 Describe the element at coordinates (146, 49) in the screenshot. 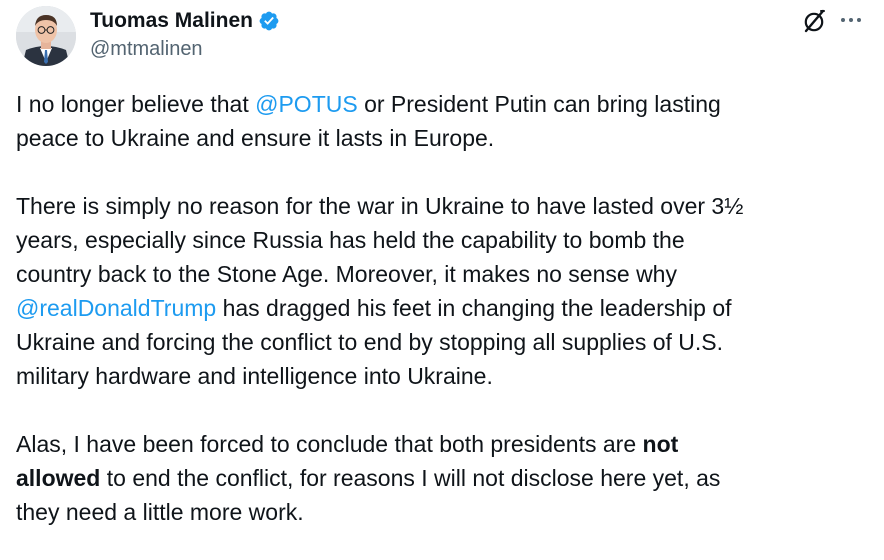

I see `author-handle: @mtmalinen` at that location.